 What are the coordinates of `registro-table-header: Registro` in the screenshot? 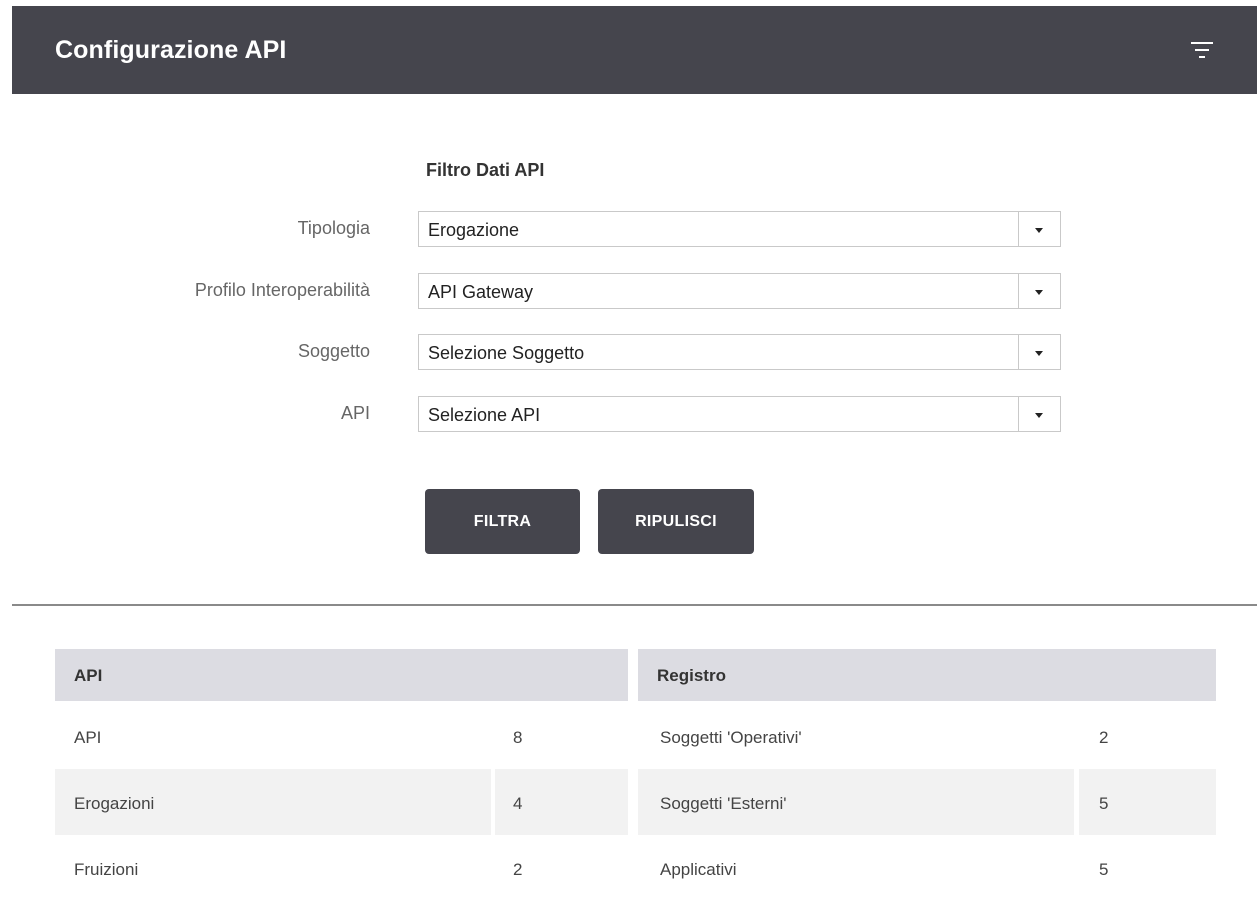 It's located at (927, 675).